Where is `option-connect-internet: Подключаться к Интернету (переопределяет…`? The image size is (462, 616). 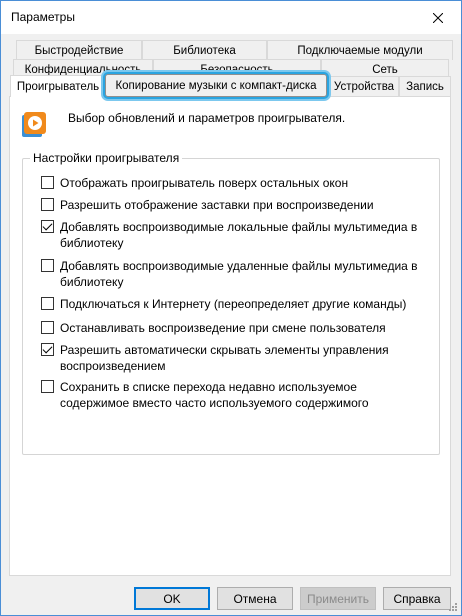
option-connect-internet: Подключаться к Интернету (переопределяет… is located at coordinates (223, 304).